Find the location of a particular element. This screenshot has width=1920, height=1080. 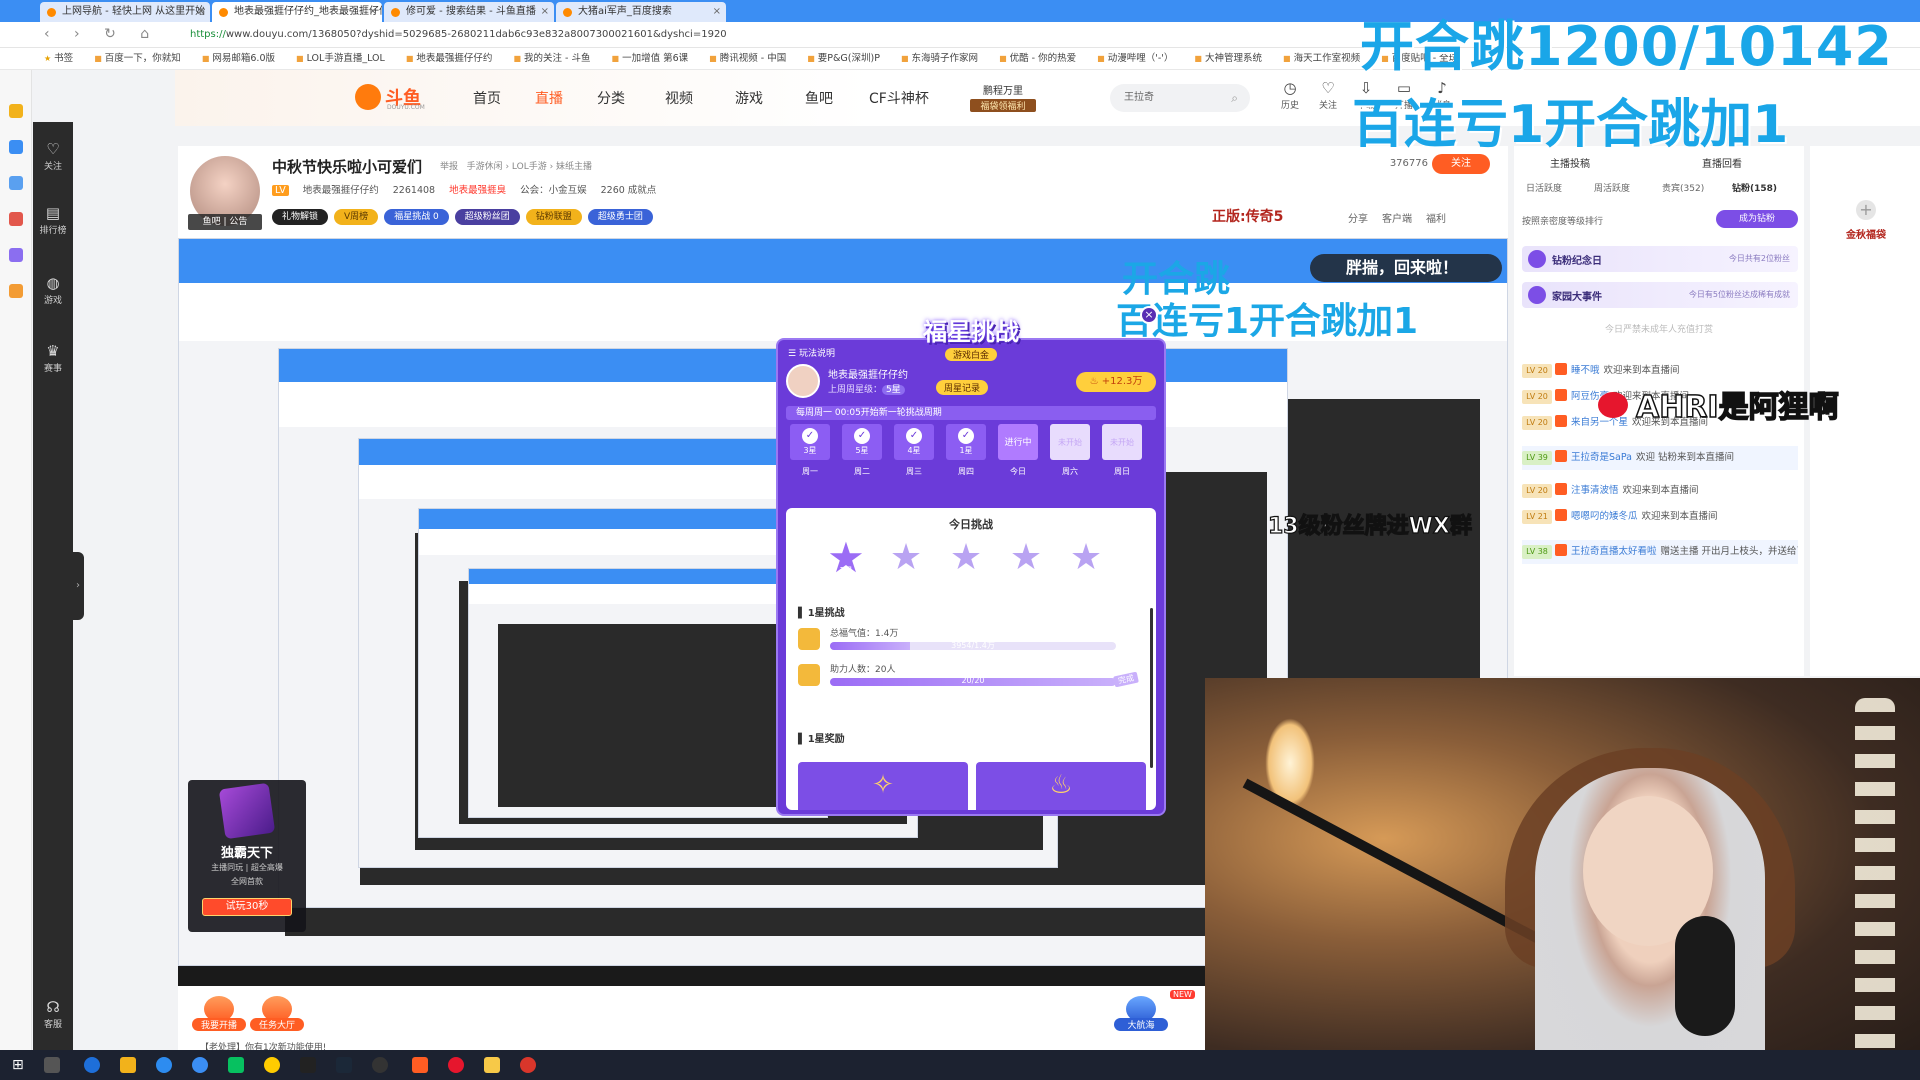

sidebar-item-match: ♛ 赛事 is located at coordinates (53, 358).